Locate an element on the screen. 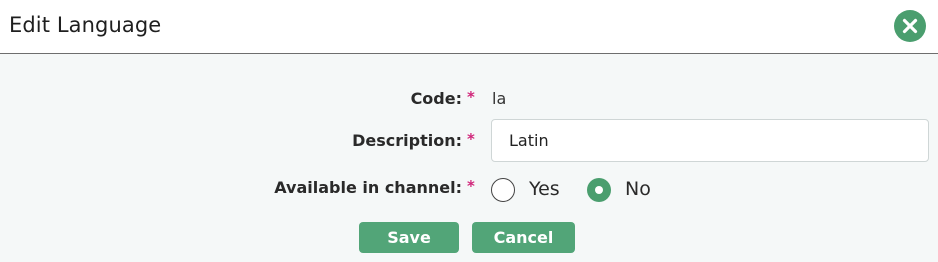  dialog-title: Edit Language is located at coordinates (85, 25).